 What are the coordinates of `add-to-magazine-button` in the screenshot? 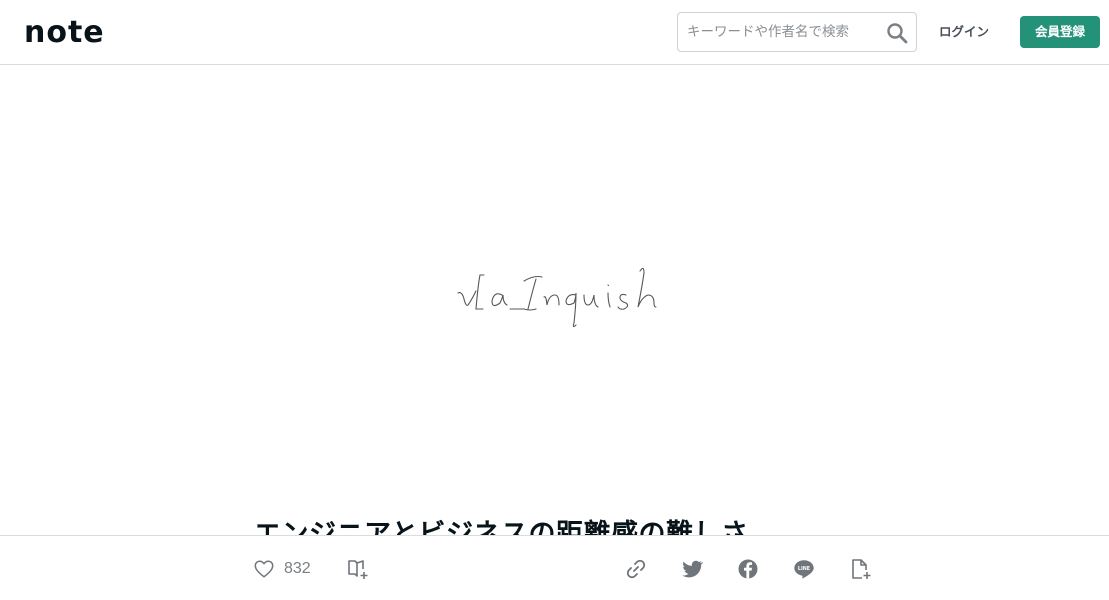 It's located at (358, 569).